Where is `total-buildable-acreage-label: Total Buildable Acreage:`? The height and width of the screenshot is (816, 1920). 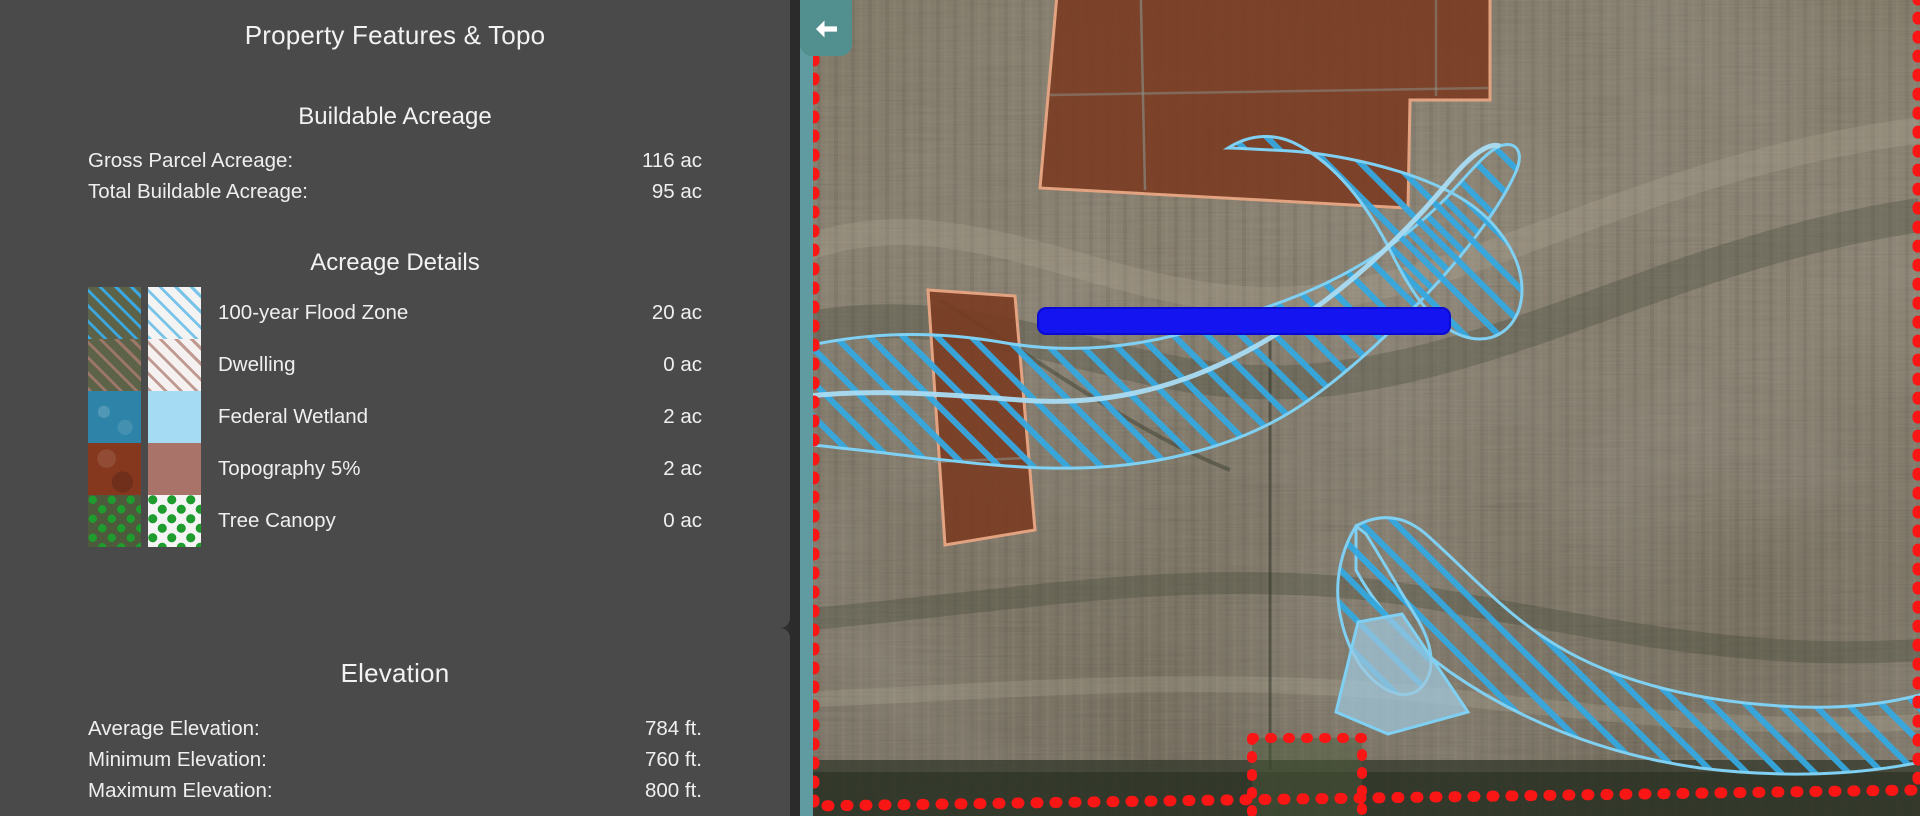 total-buildable-acreage-label: Total Buildable Acreage: is located at coordinates (198, 191).